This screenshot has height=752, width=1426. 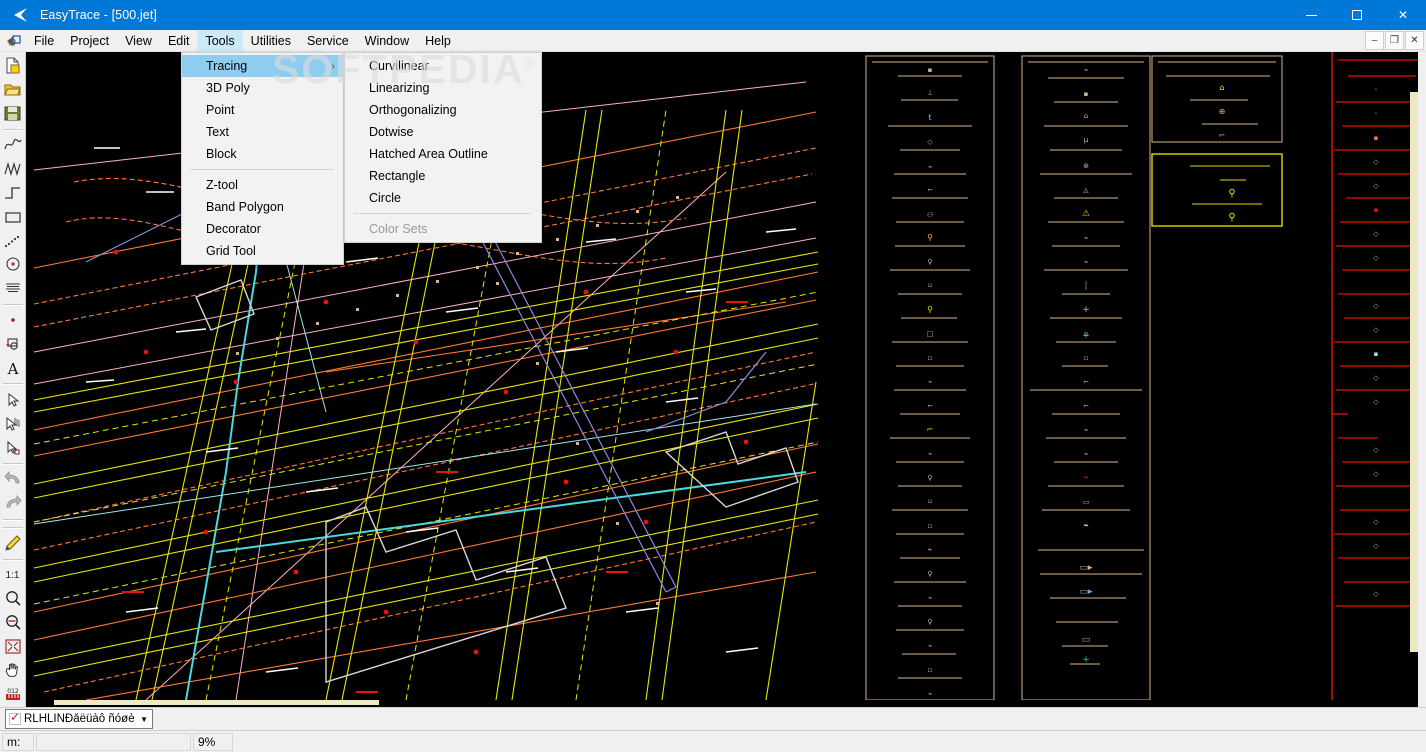 What do you see at coordinates (262, 251) in the screenshot?
I see `menu-item-grid-tool: Grid Tool` at bounding box center [262, 251].